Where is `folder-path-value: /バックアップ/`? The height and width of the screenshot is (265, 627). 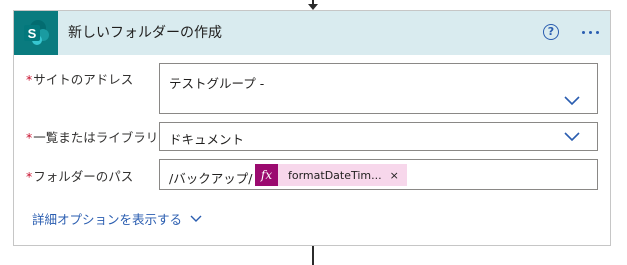 folder-path-value: /バックアップ/ is located at coordinates (211, 178).